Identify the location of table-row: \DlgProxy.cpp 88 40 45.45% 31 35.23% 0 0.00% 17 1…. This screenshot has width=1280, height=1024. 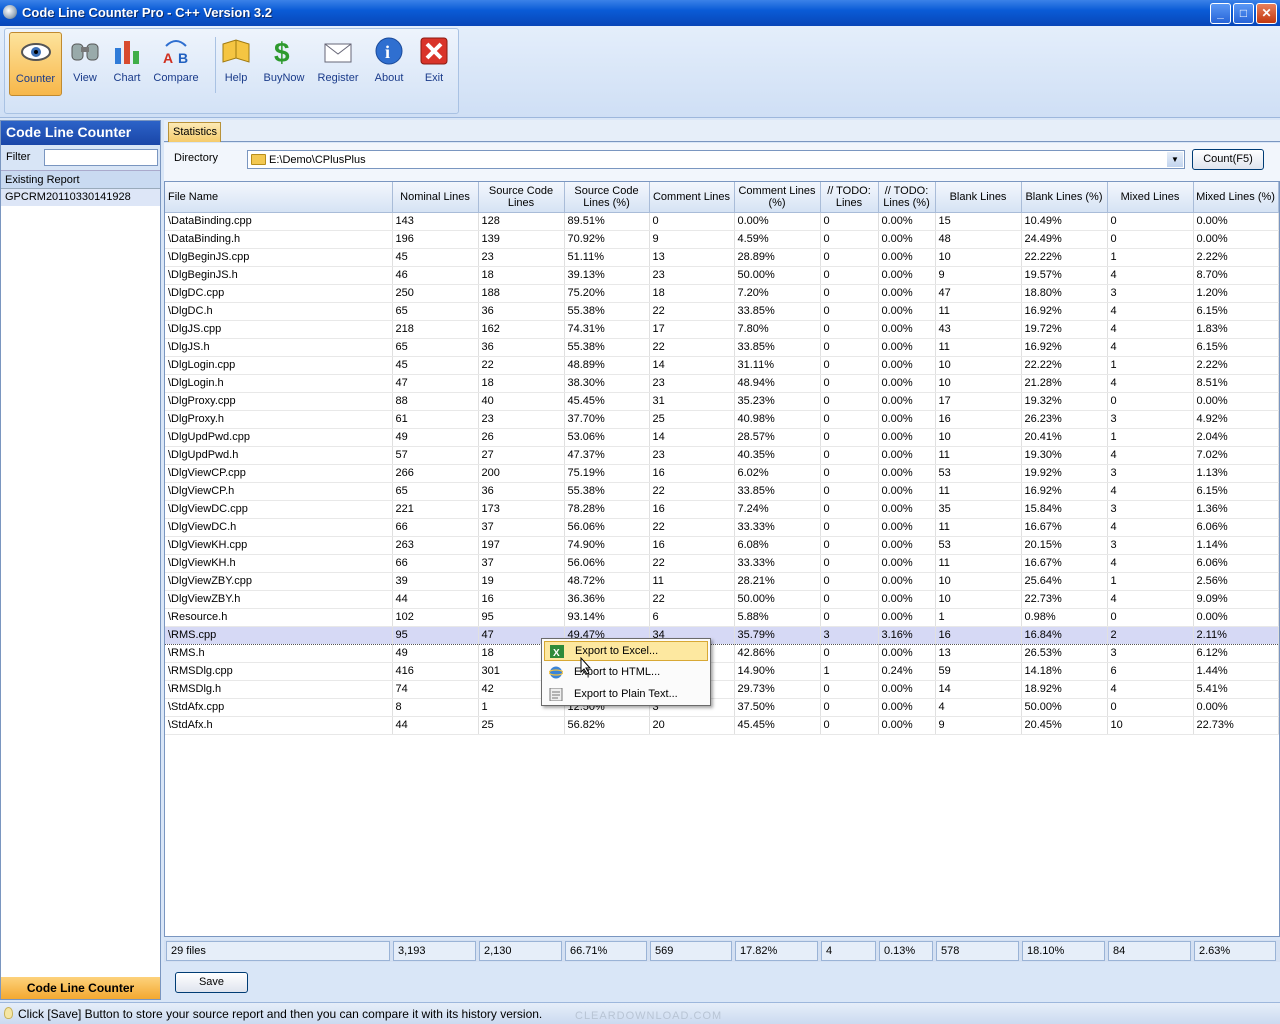
(722, 401).